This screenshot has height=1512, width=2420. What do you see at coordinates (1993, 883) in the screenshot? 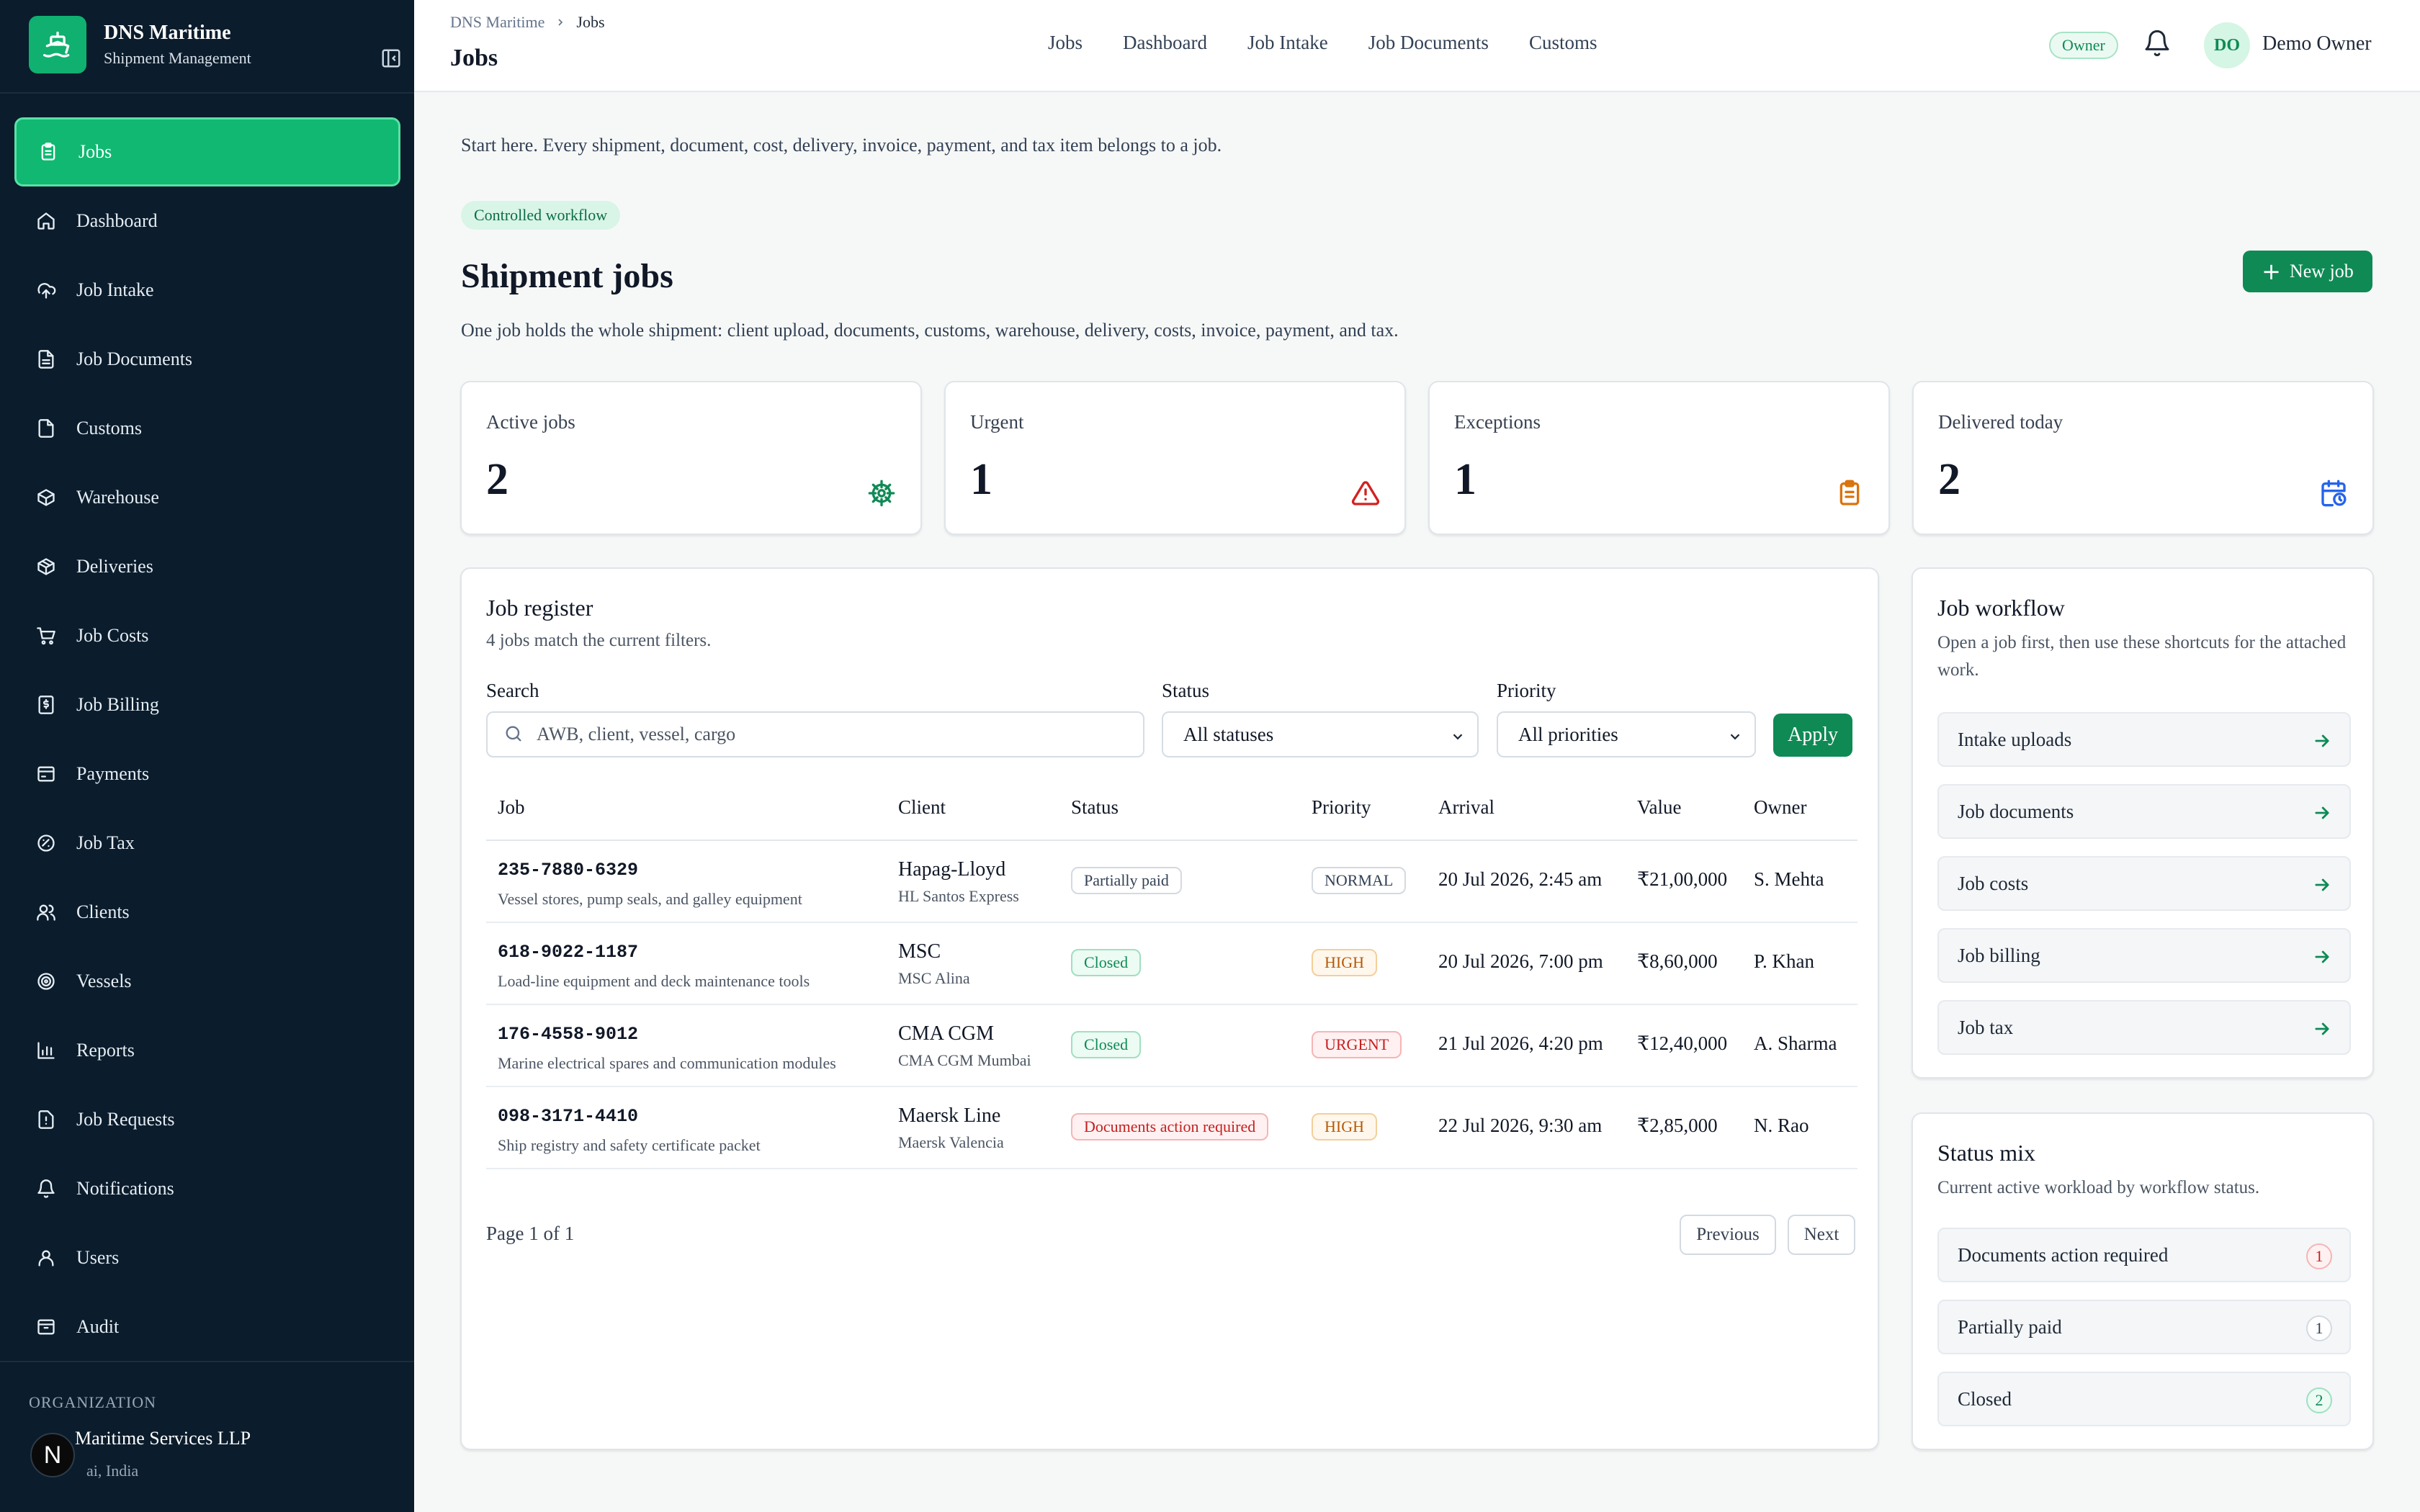
I see `shortcut-label: Job costs` at bounding box center [1993, 883].